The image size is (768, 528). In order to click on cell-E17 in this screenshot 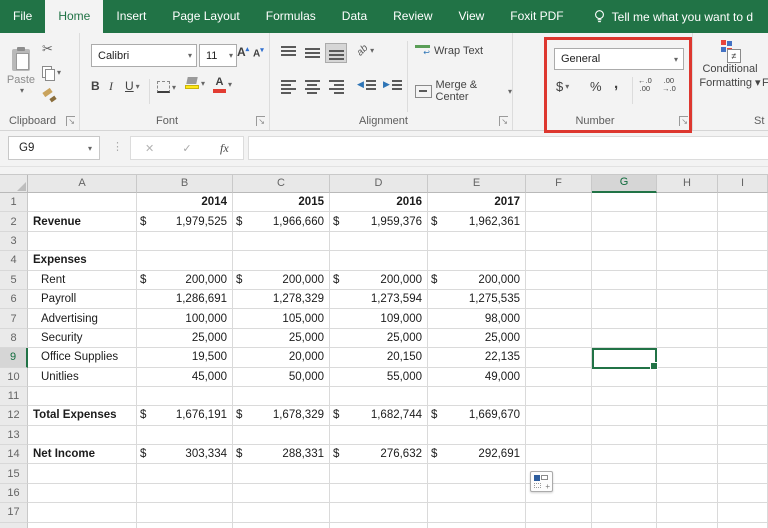, I will do `click(477, 513)`.